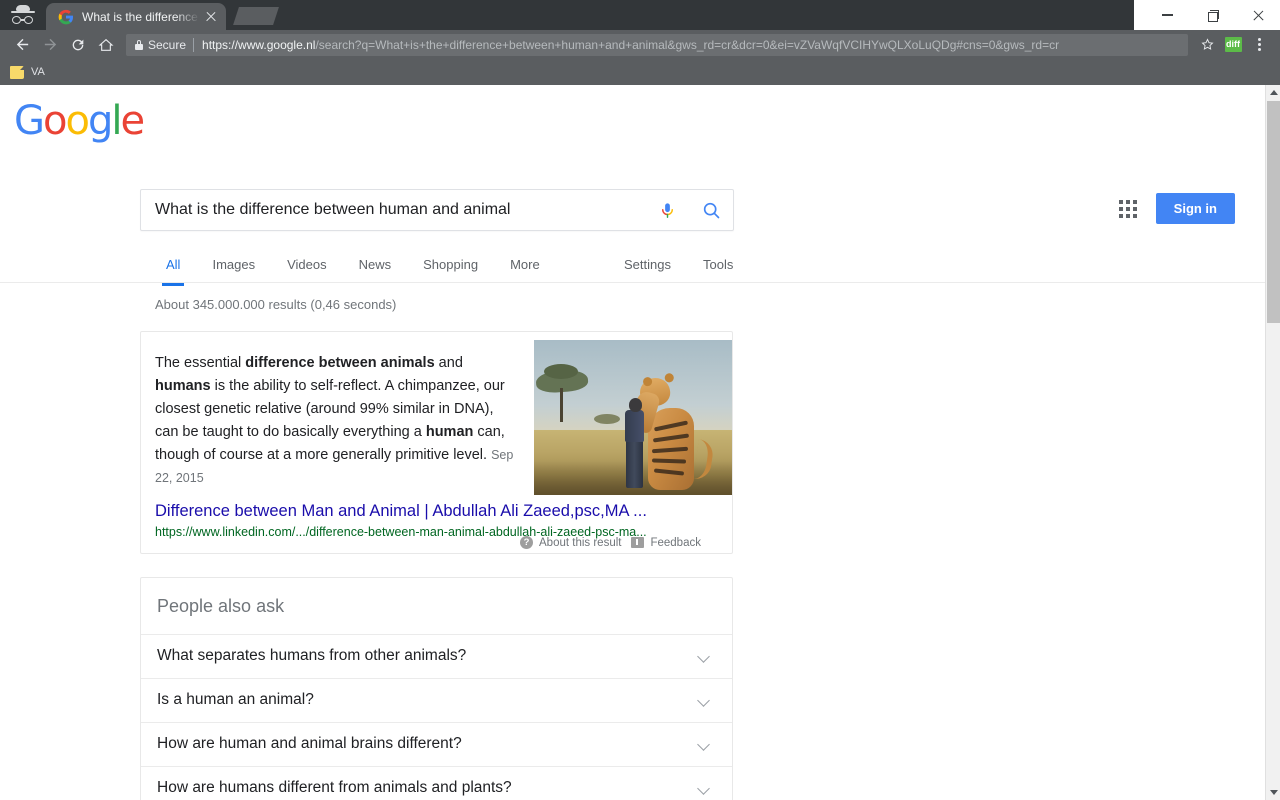 The width and height of the screenshot is (1280, 800). I want to click on nav-tools-list: Settings Tools, so click(678, 265).